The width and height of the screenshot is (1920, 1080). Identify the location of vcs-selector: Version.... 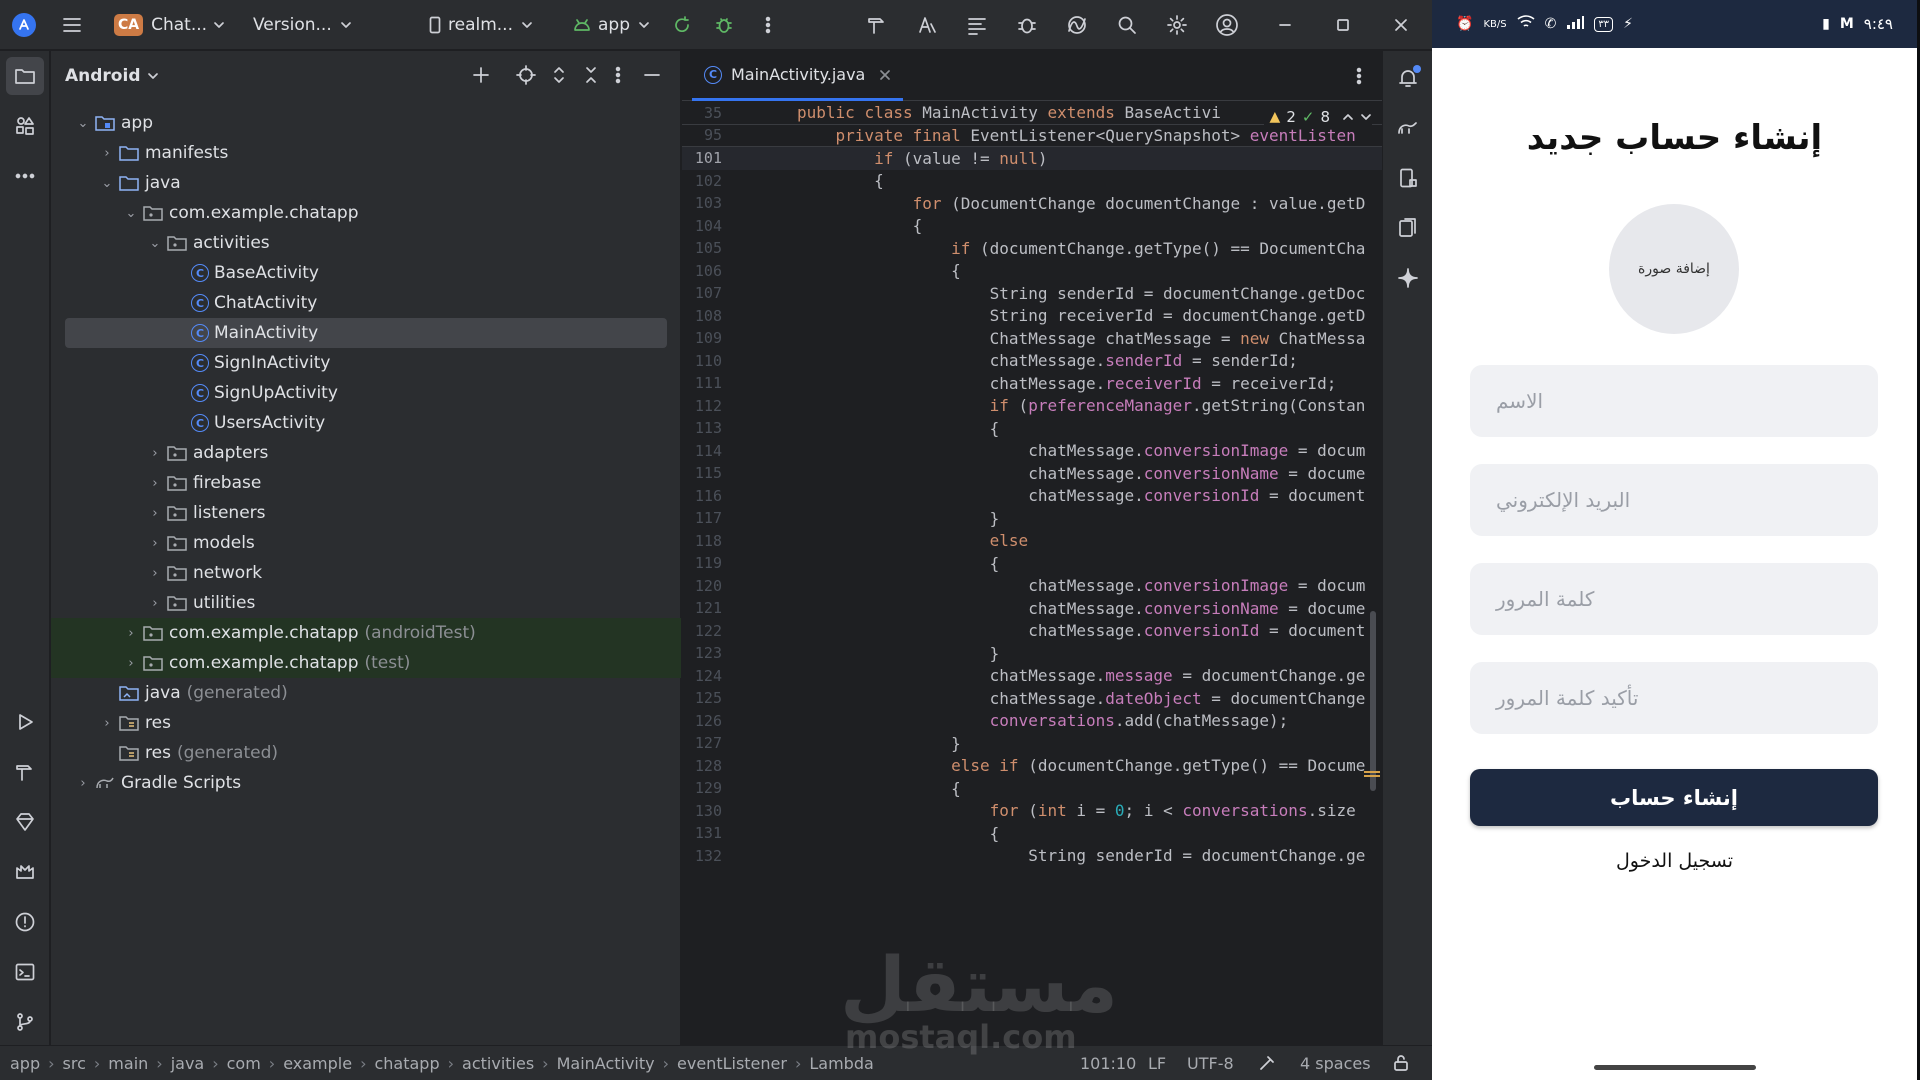
(302, 25).